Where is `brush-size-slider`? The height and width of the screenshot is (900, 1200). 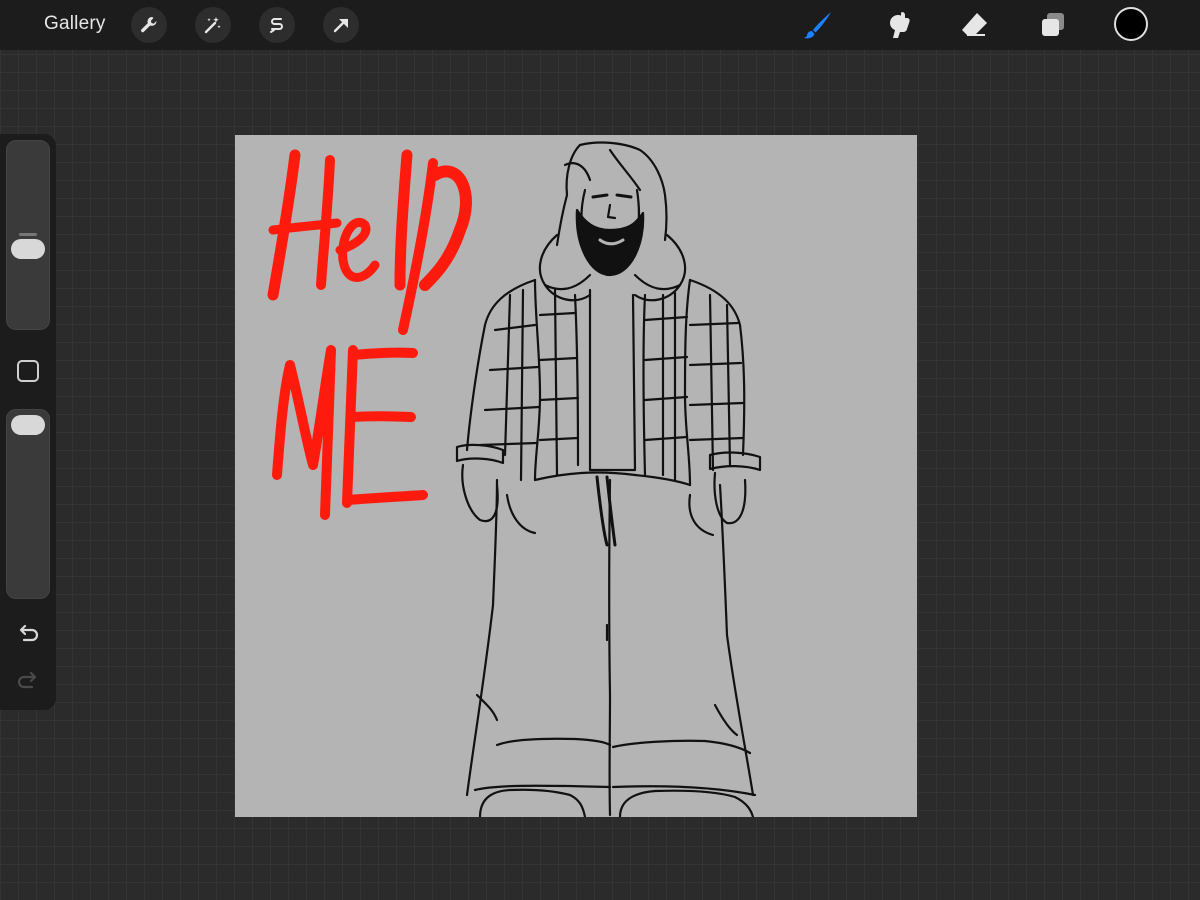
brush-size-slider is located at coordinates (28, 235).